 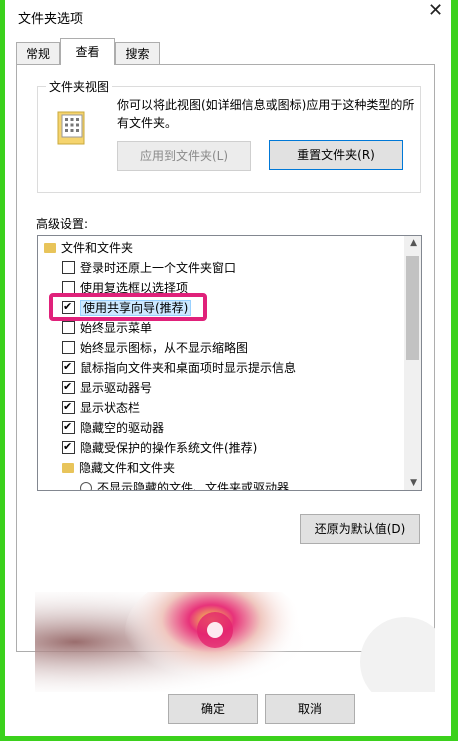 What do you see at coordinates (184, 484) in the screenshot?
I see `option-dont-show-hidden: 不显示隐藏的文件、文件夹或驱动器` at bounding box center [184, 484].